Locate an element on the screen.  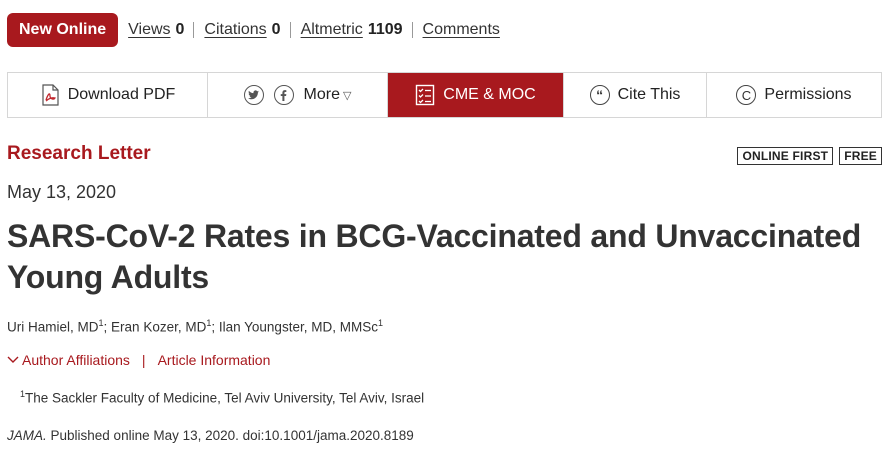
journal-name: JAMA. is located at coordinates (27, 435).